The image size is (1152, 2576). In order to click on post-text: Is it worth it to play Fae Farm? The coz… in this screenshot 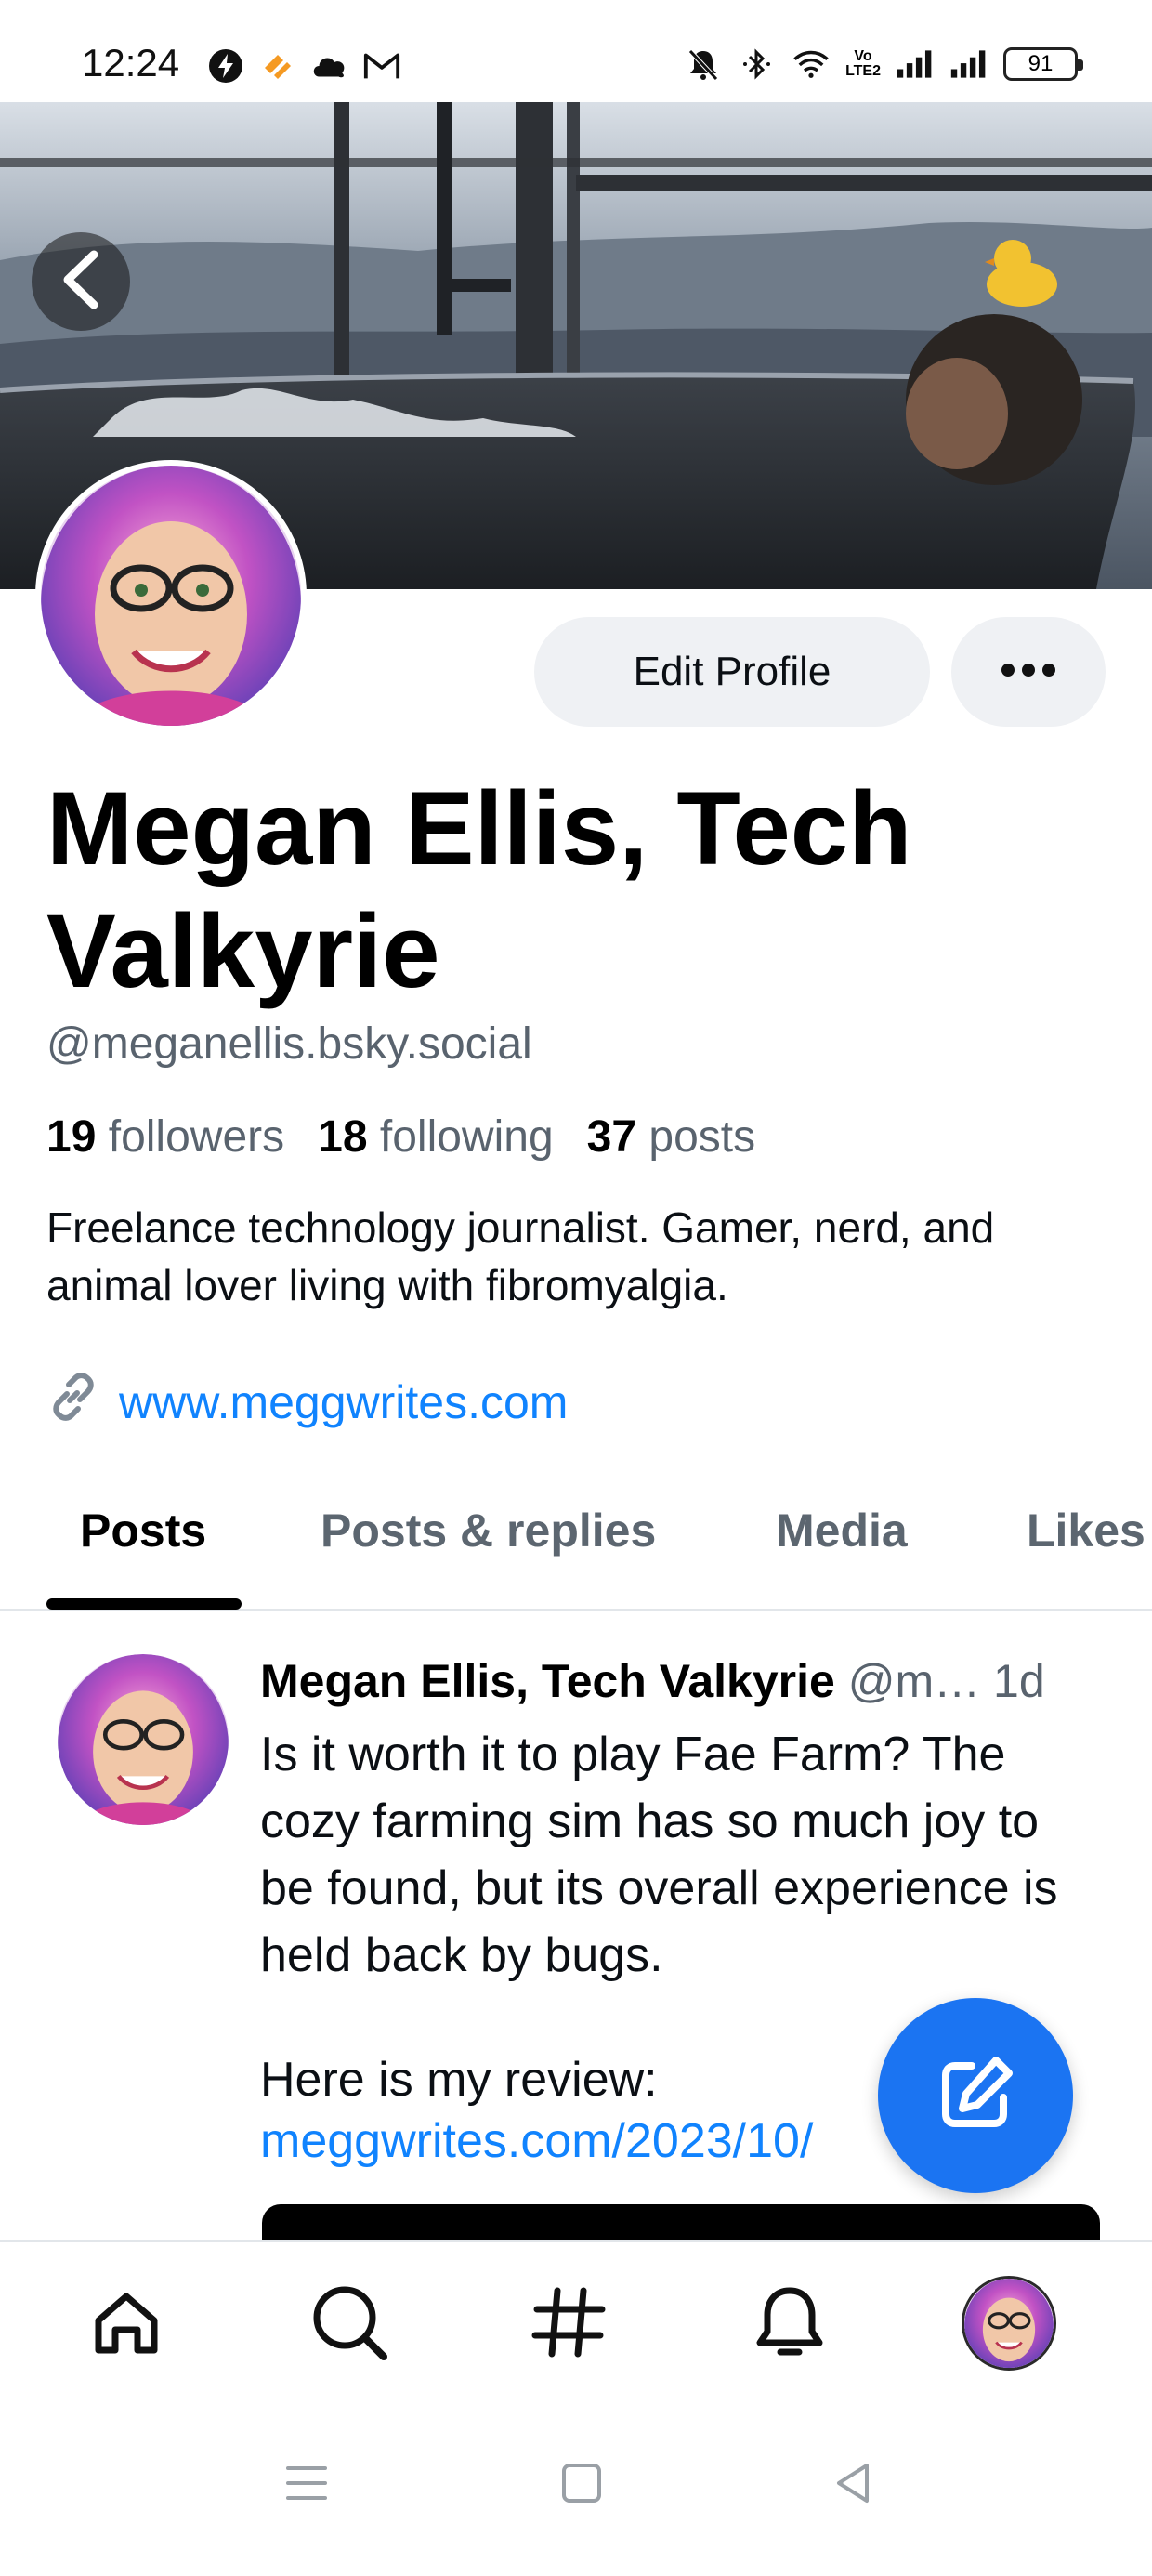, I will do `click(659, 1855)`.